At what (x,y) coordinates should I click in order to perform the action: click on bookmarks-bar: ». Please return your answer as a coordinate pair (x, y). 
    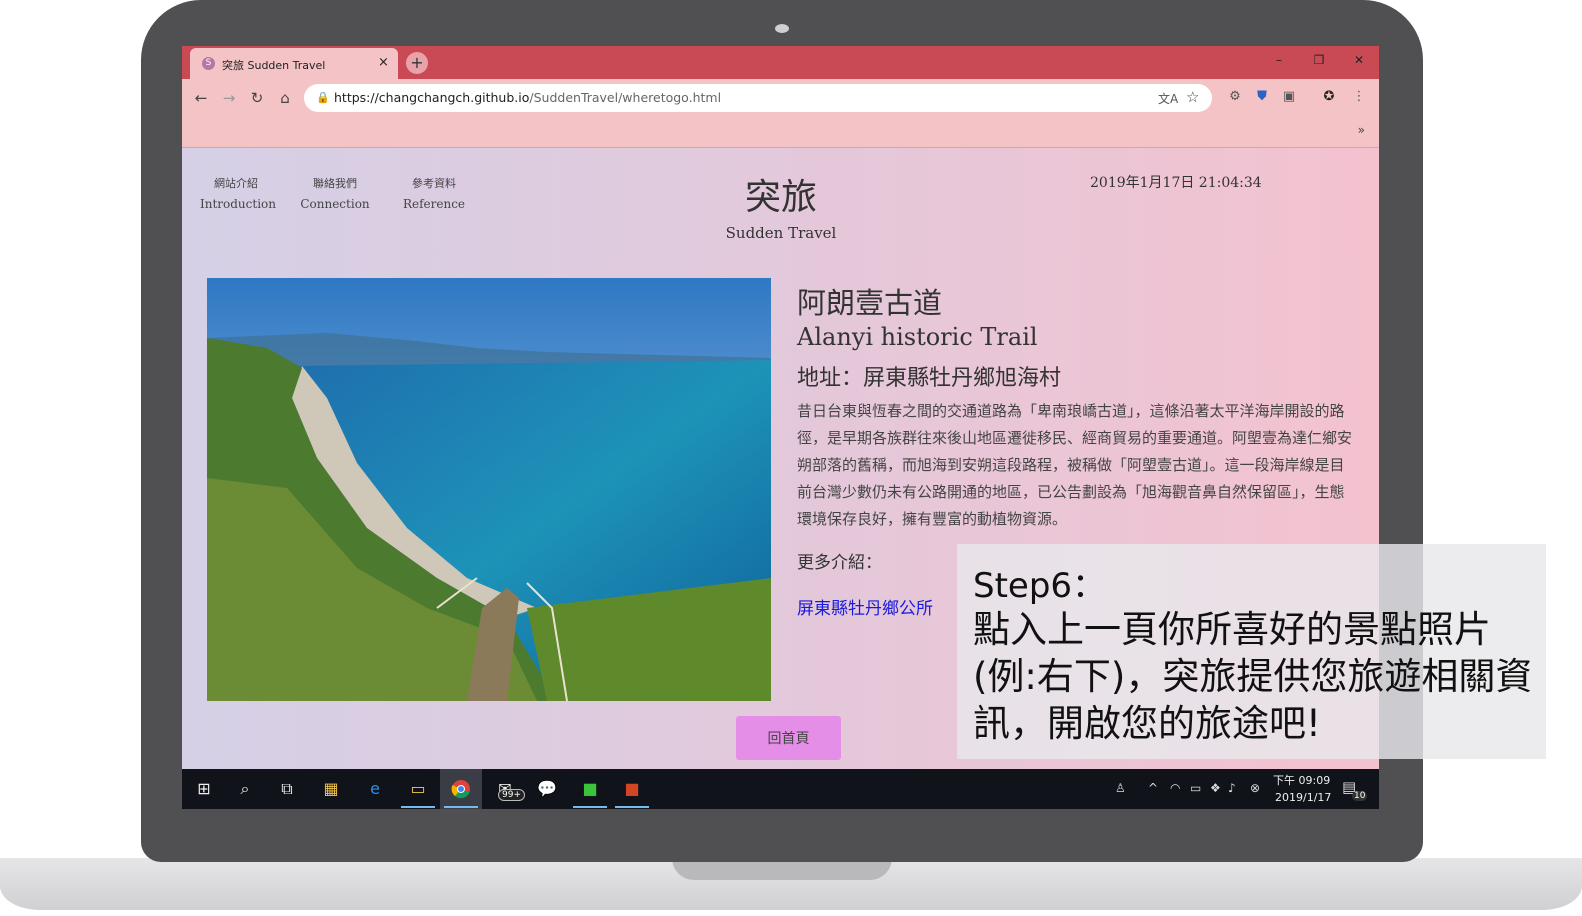
    Looking at the image, I should click on (780, 132).